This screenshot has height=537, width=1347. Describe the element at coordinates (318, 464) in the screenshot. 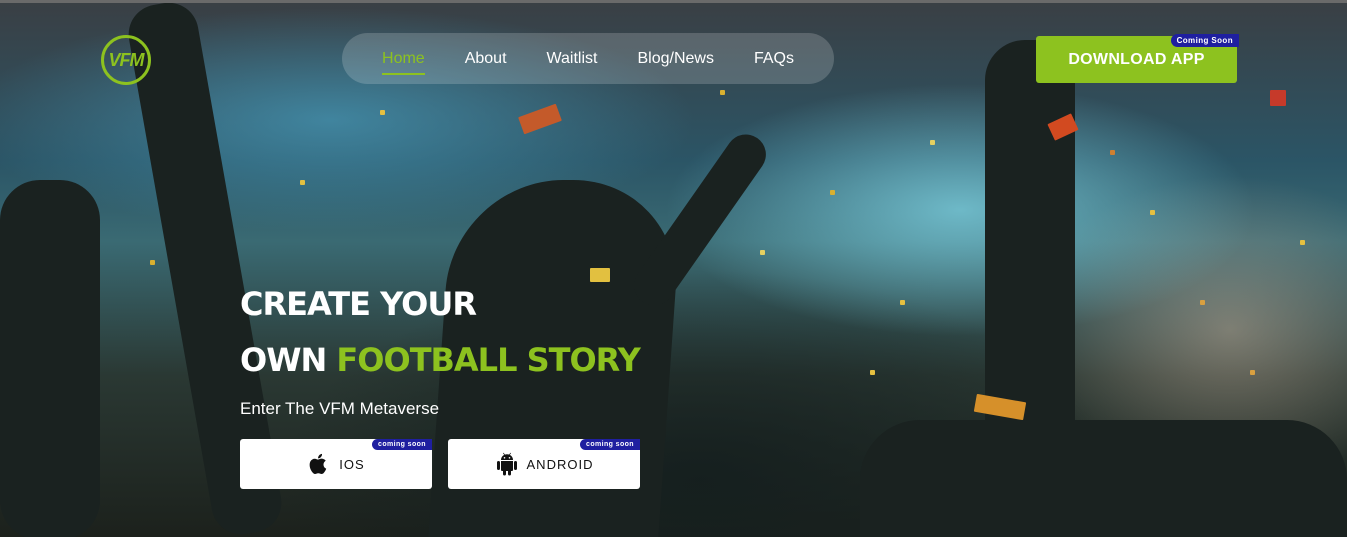

I see `apple-icon` at that location.